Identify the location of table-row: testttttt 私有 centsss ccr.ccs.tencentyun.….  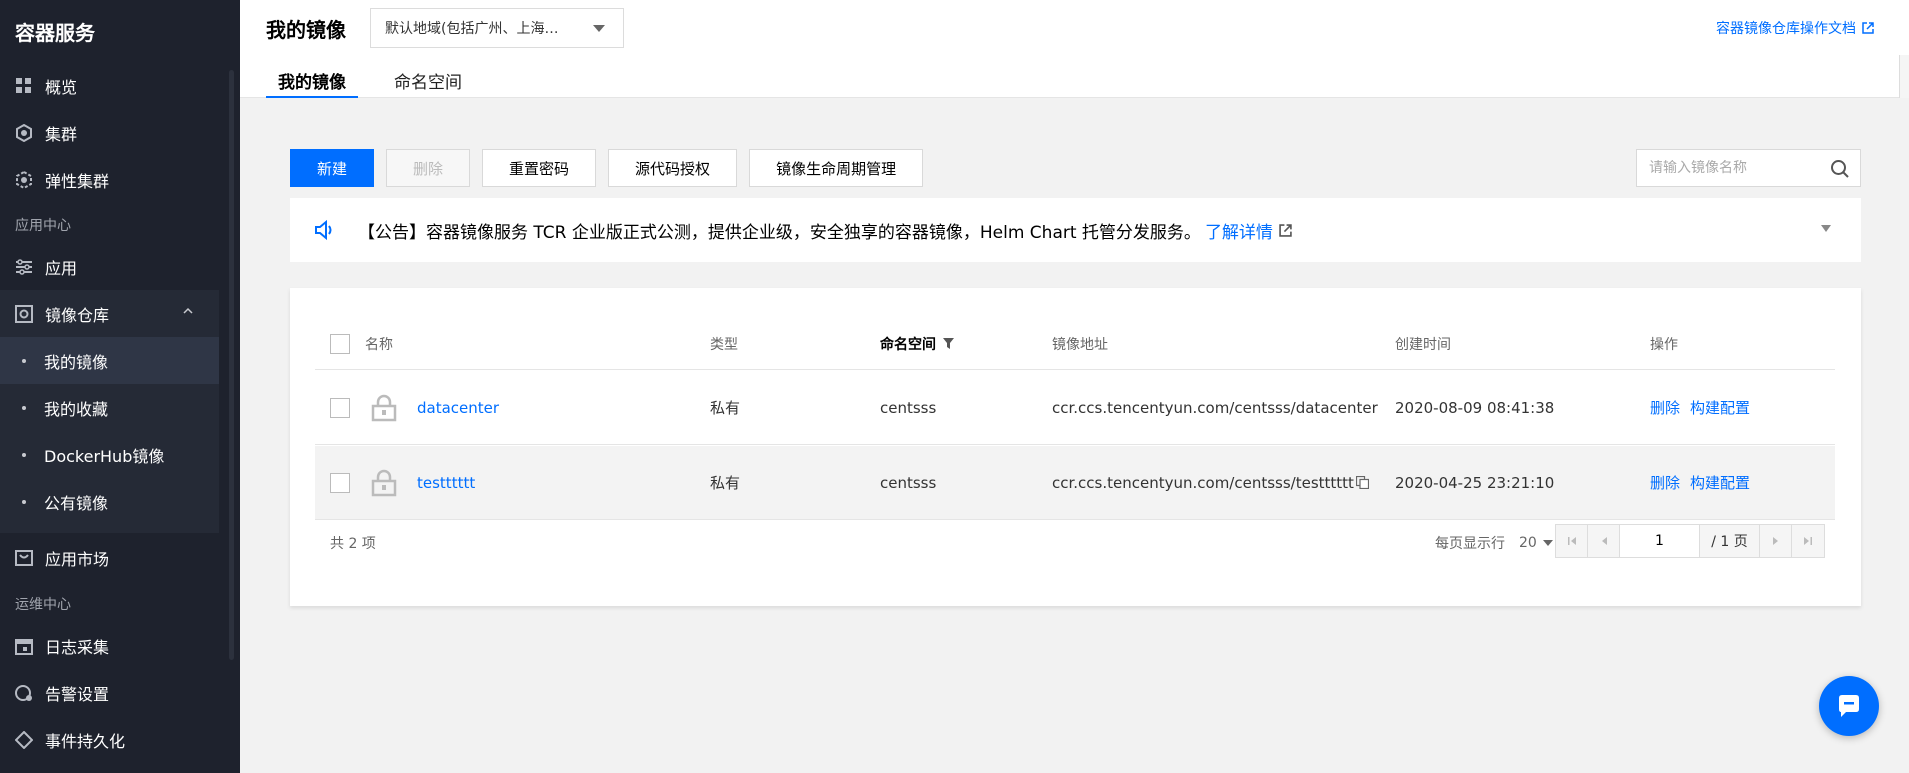
(1075, 483).